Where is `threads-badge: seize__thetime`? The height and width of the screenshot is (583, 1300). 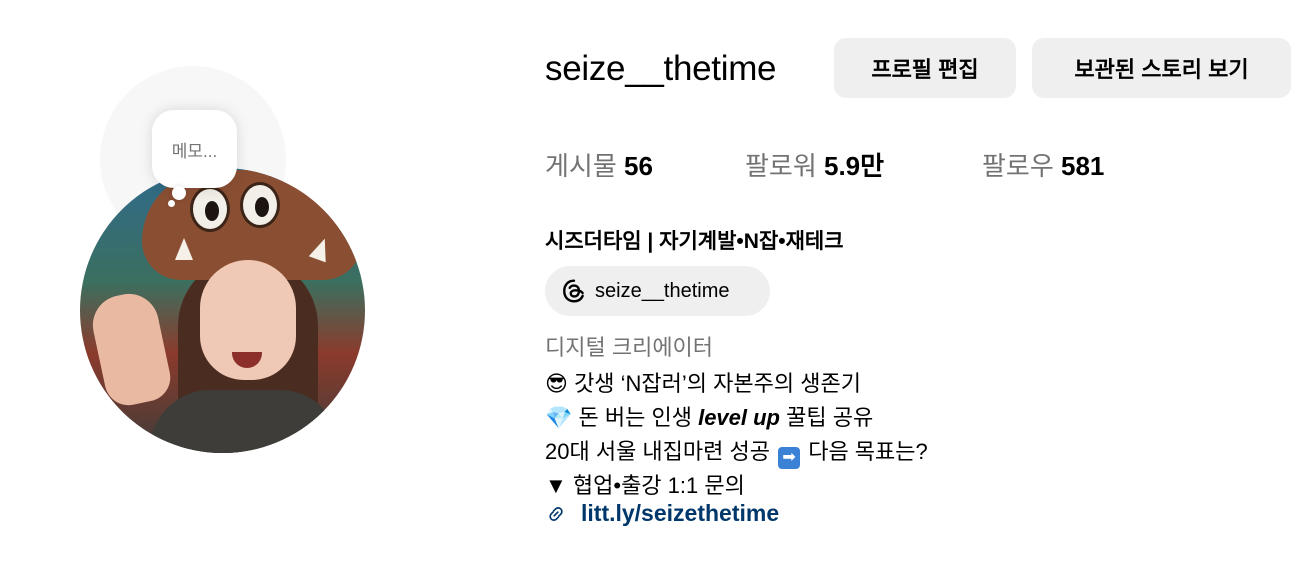
threads-badge: seize__thetime is located at coordinates (657, 291).